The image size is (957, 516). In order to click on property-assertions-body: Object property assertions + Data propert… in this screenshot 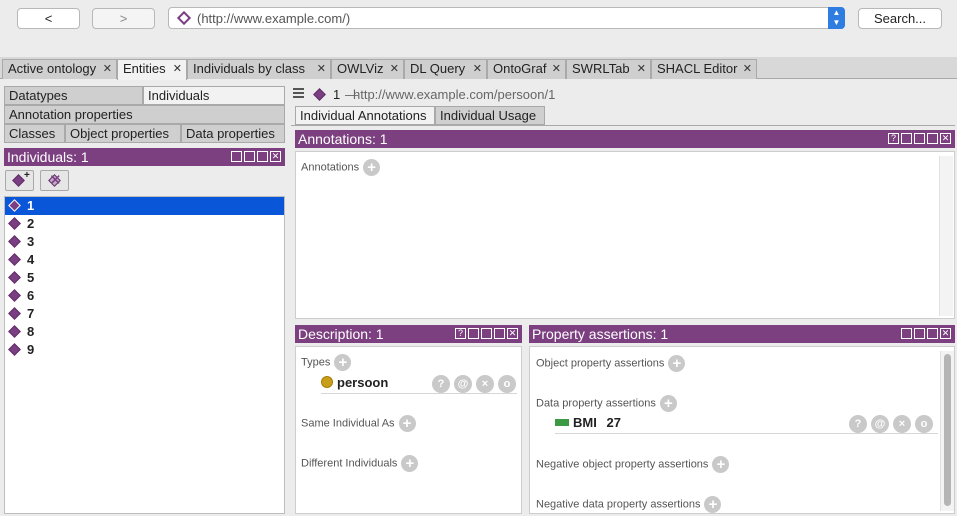, I will do `click(742, 430)`.